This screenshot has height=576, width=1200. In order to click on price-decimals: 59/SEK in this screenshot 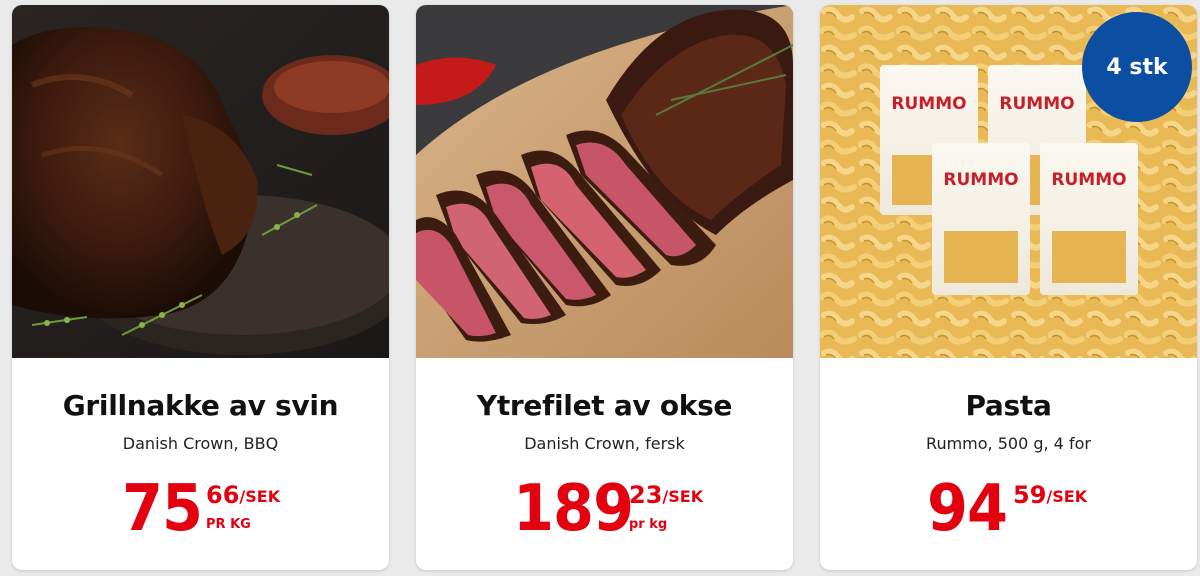, I will do `click(1050, 495)`.